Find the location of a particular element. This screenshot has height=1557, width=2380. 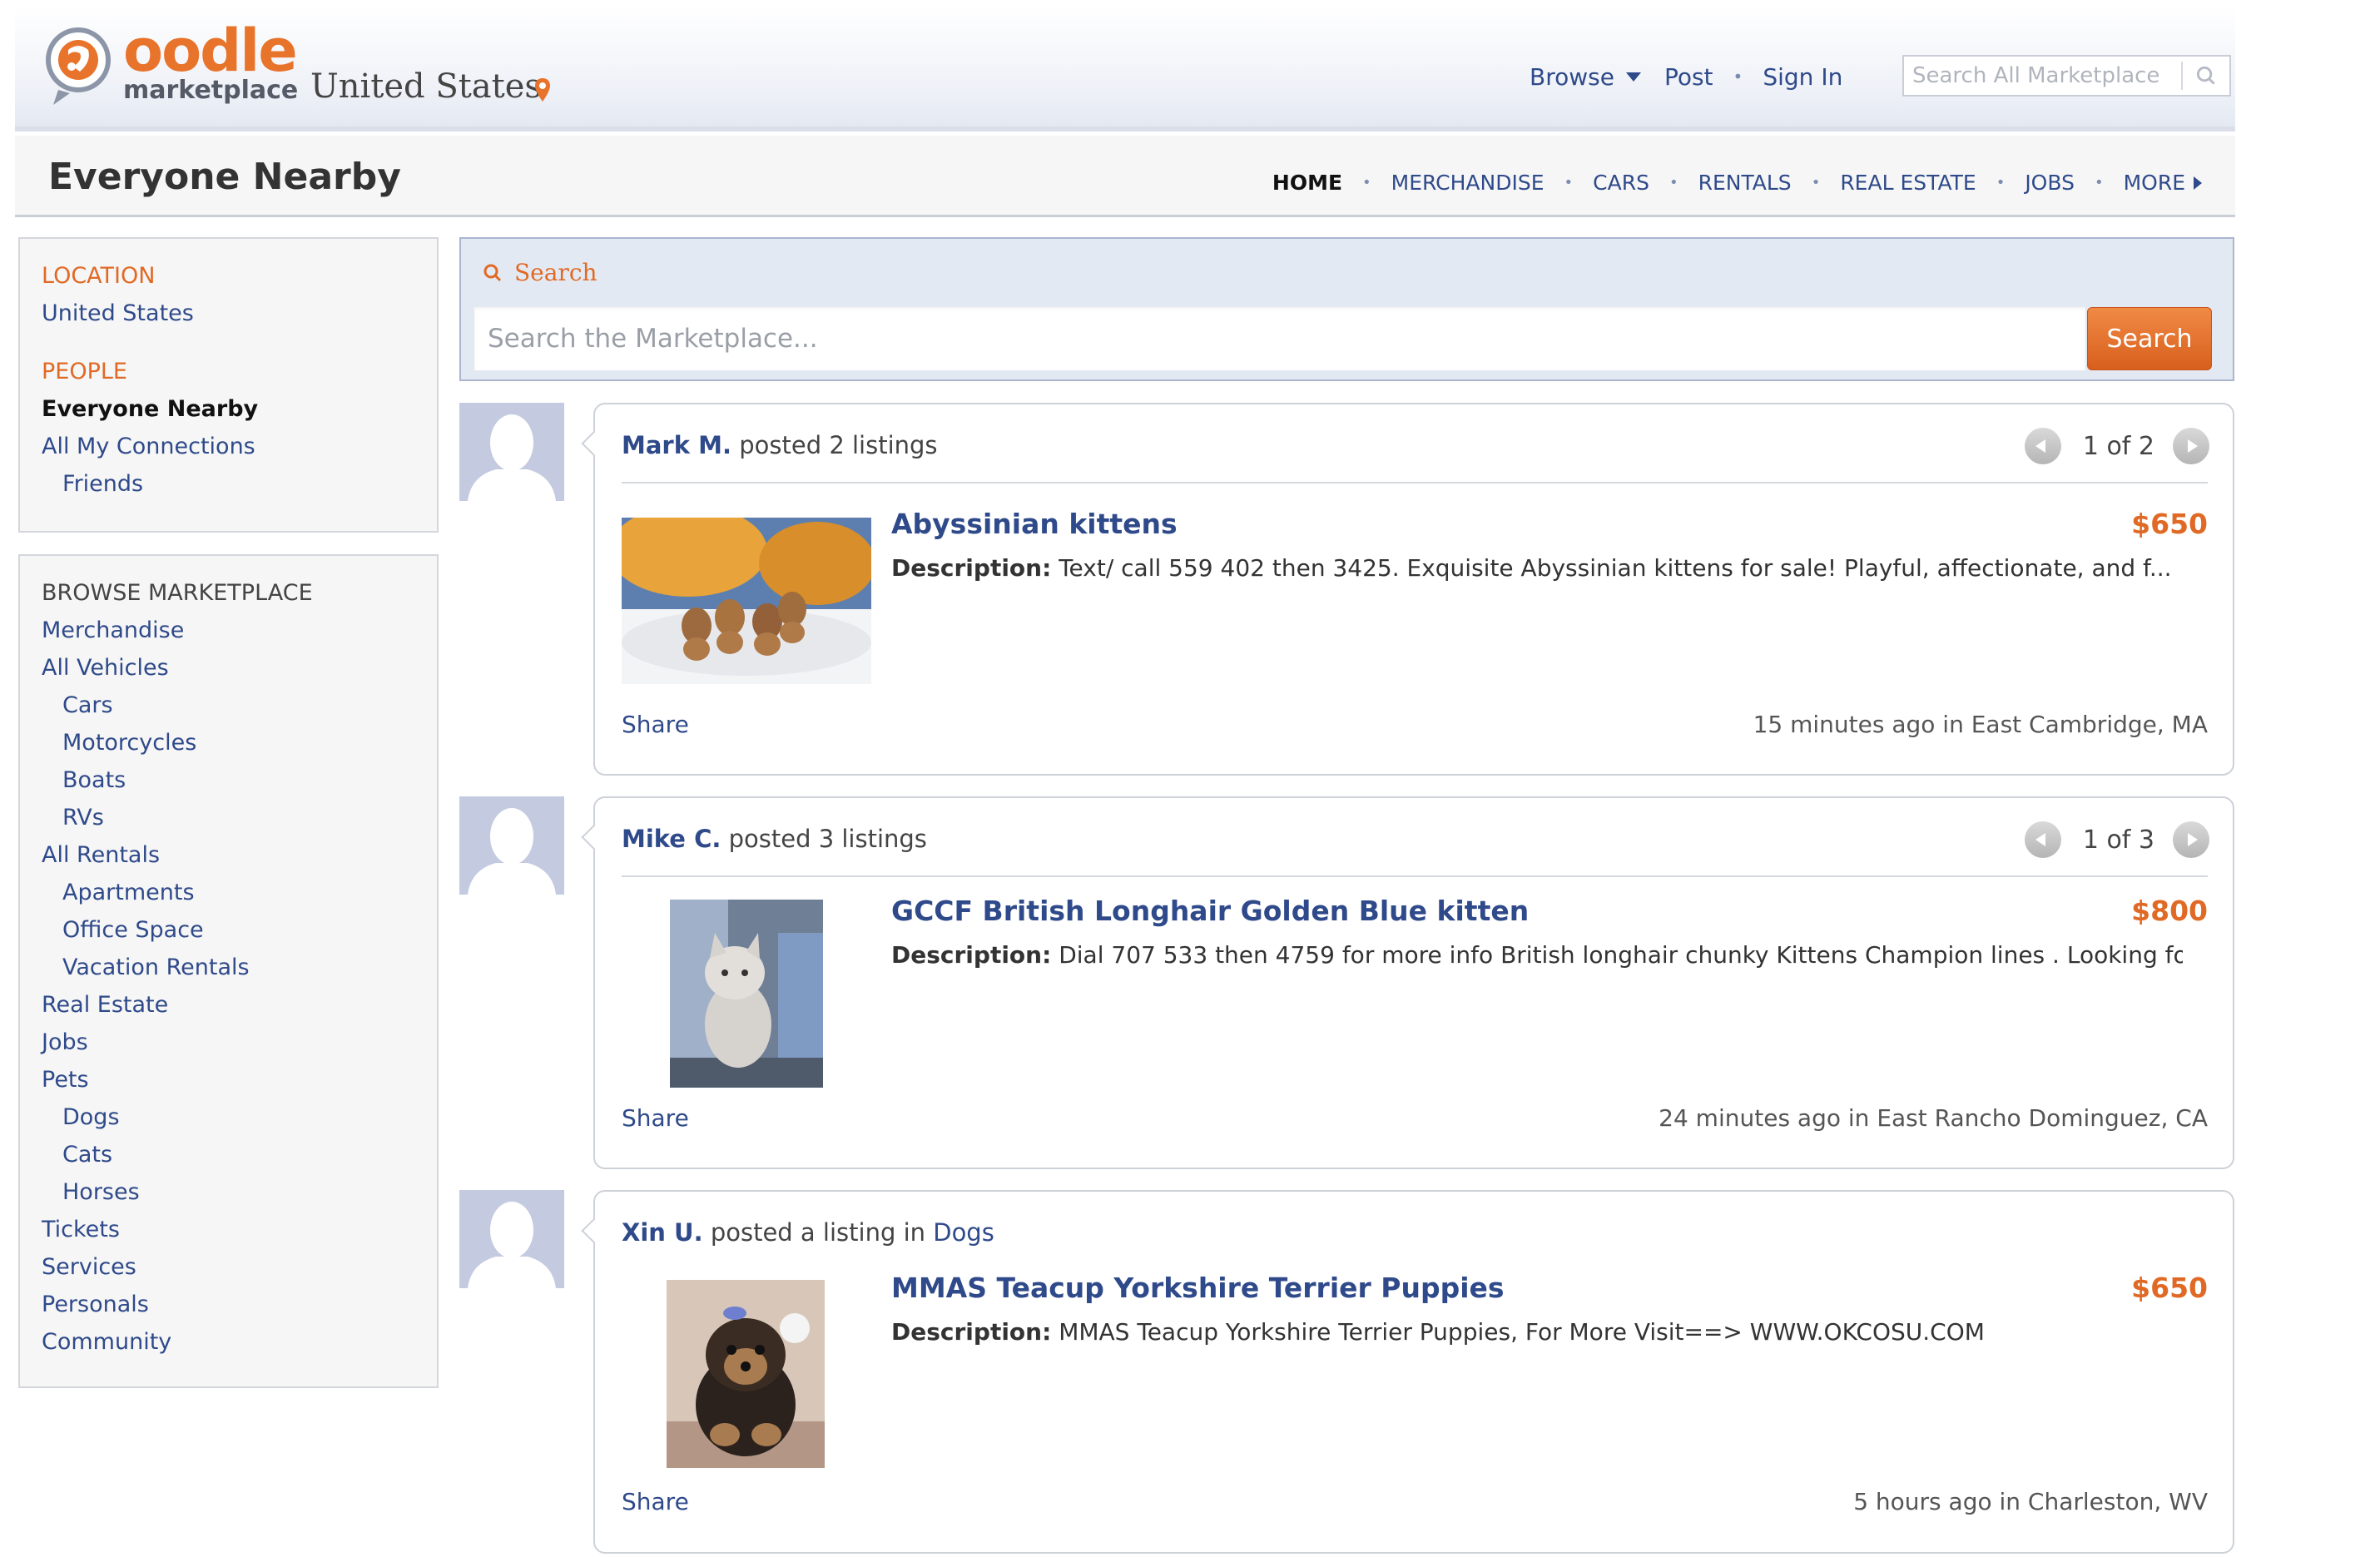

listing-title-link: Abyssinian kittens is located at coordinates (1034, 524).